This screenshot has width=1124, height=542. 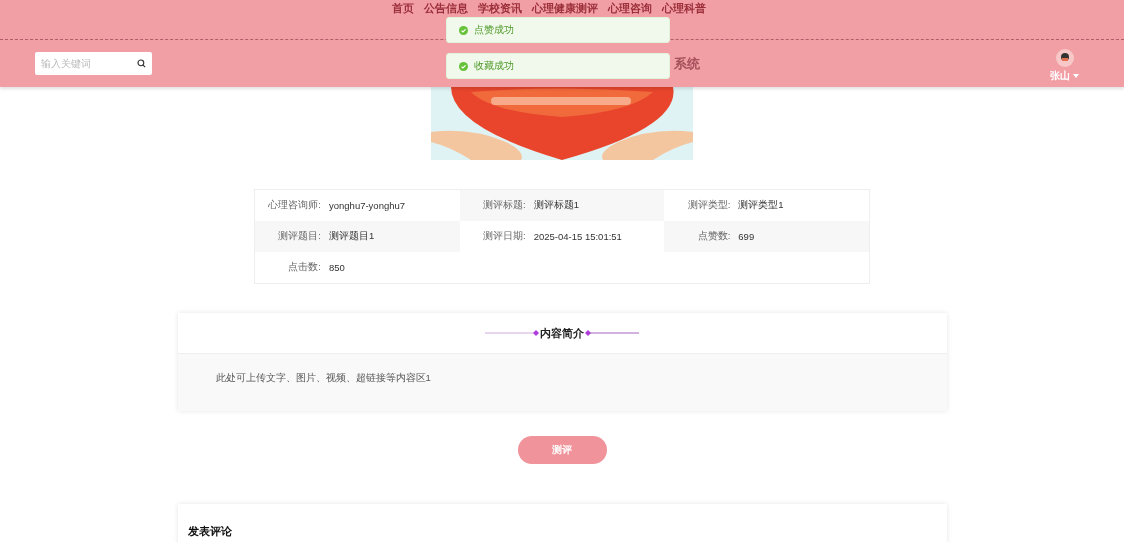 I want to click on field-value: 850, so click(x=337, y=267).